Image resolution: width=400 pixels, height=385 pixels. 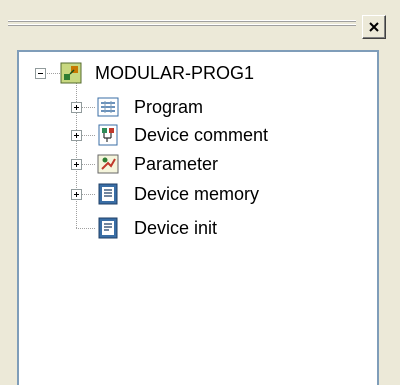 I want to click on tree-root-label: MODULAR-PROG1, so click(x=174, y=73).